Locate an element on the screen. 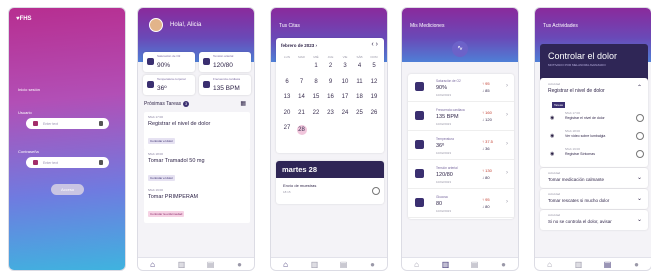 This screenshot has width=651, height=273. login-title: Inicio sesión is located at coordinates (29, 89).